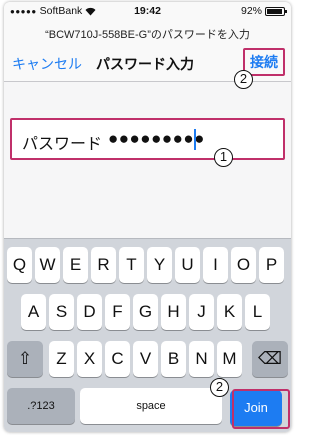 This screenshot has height=435, width=320. I want to click on shift-key: ⇧, so click(25, 359).